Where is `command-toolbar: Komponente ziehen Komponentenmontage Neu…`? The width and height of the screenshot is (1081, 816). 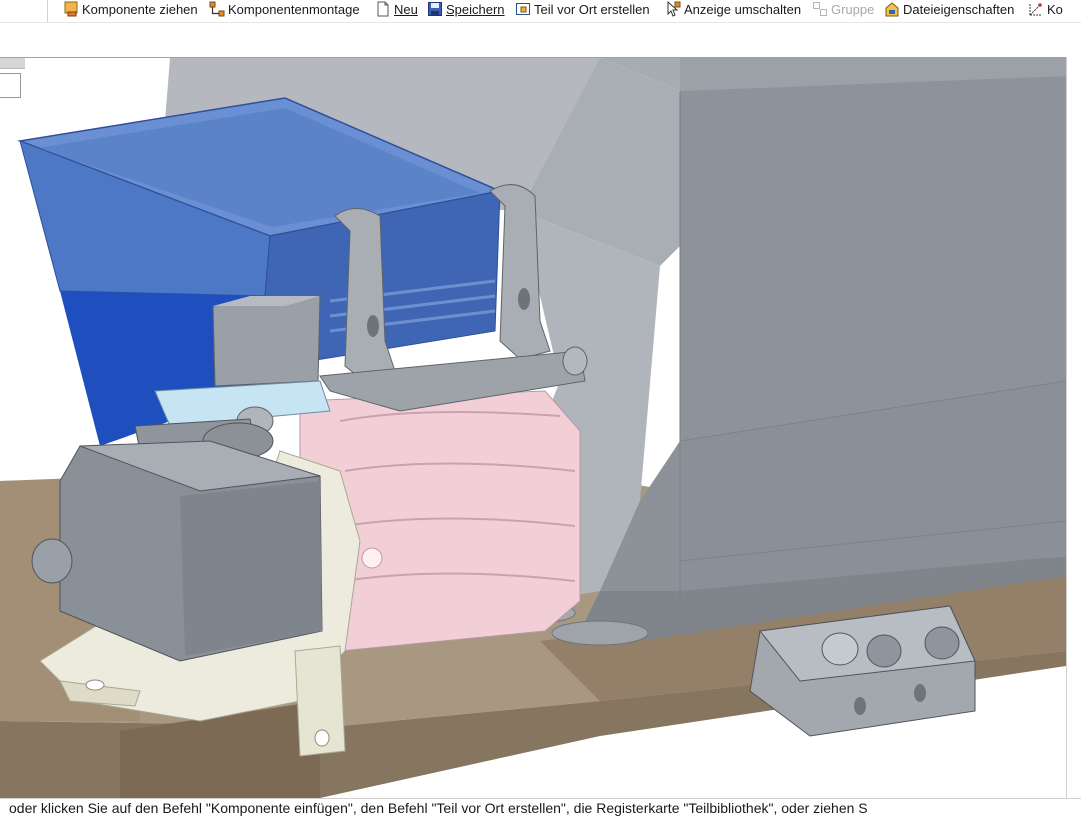
command-toolbar: Komponente ziehen Komponentenmontage Neu… is located at coordinates (540, 11).